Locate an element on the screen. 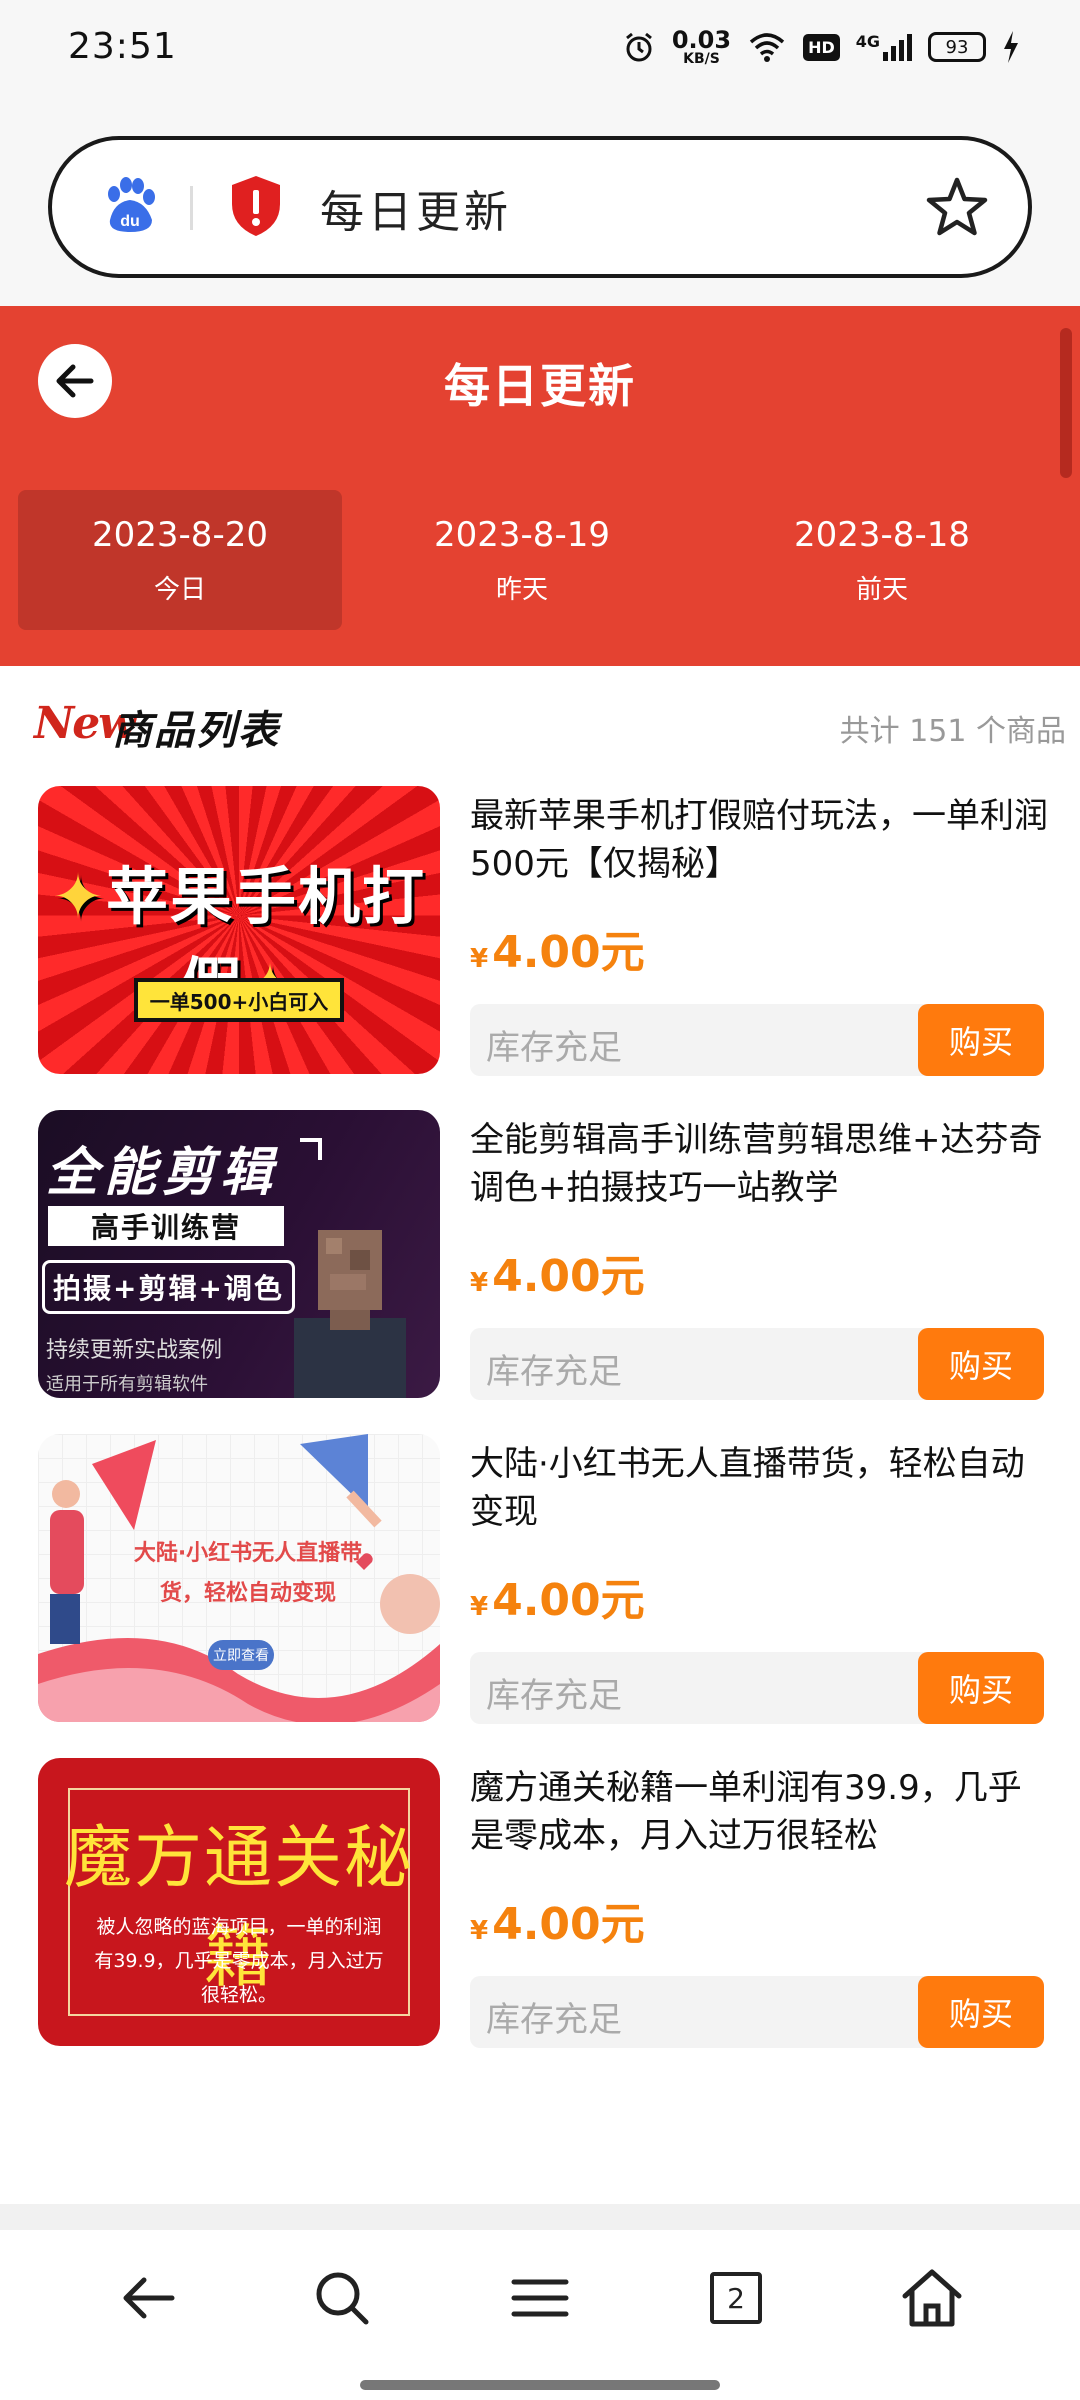 The image size is (1080, 2400). home-indicator is located at coordinates (540, 2385).